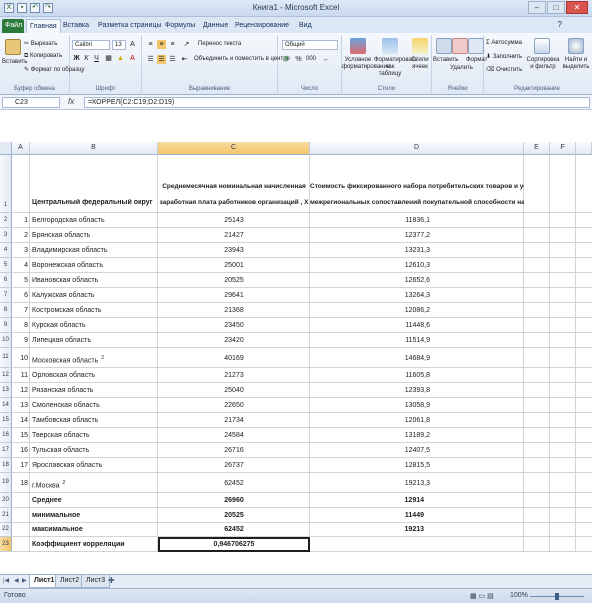 The image size is (592, 603). What do you see at coordinates (6, 295) in the screenshot?
I see `row-header: 7` at bounding box center [6, 295].